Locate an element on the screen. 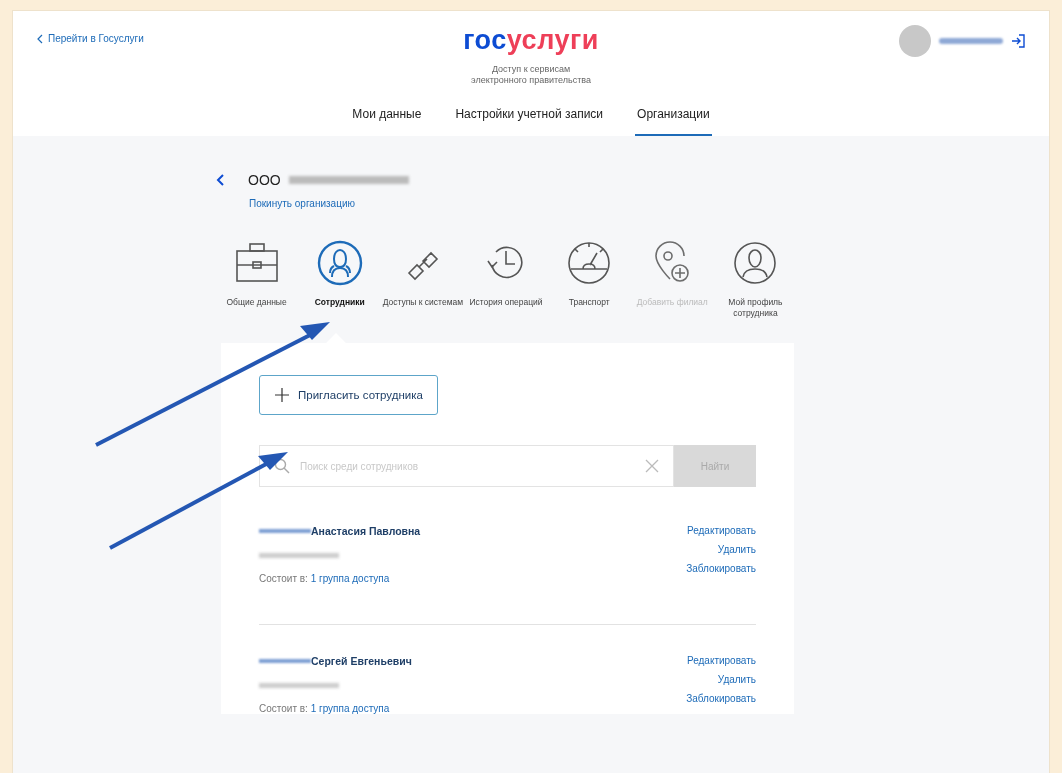  section-tab: Мой профиль сотрудника is located at coordinates (755, 279).